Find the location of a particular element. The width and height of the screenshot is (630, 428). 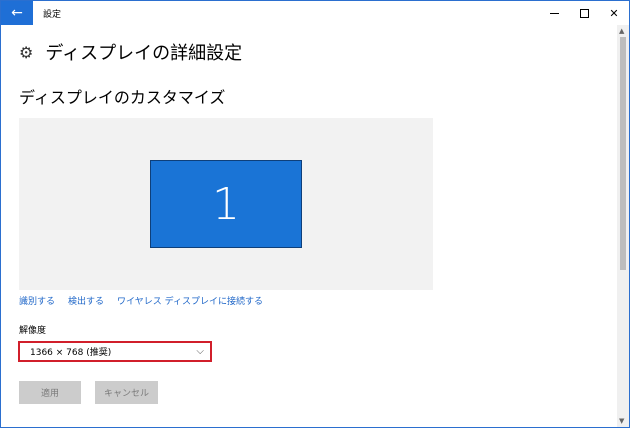

cancel-button: キャンセル is located at coordinates (126, 392).